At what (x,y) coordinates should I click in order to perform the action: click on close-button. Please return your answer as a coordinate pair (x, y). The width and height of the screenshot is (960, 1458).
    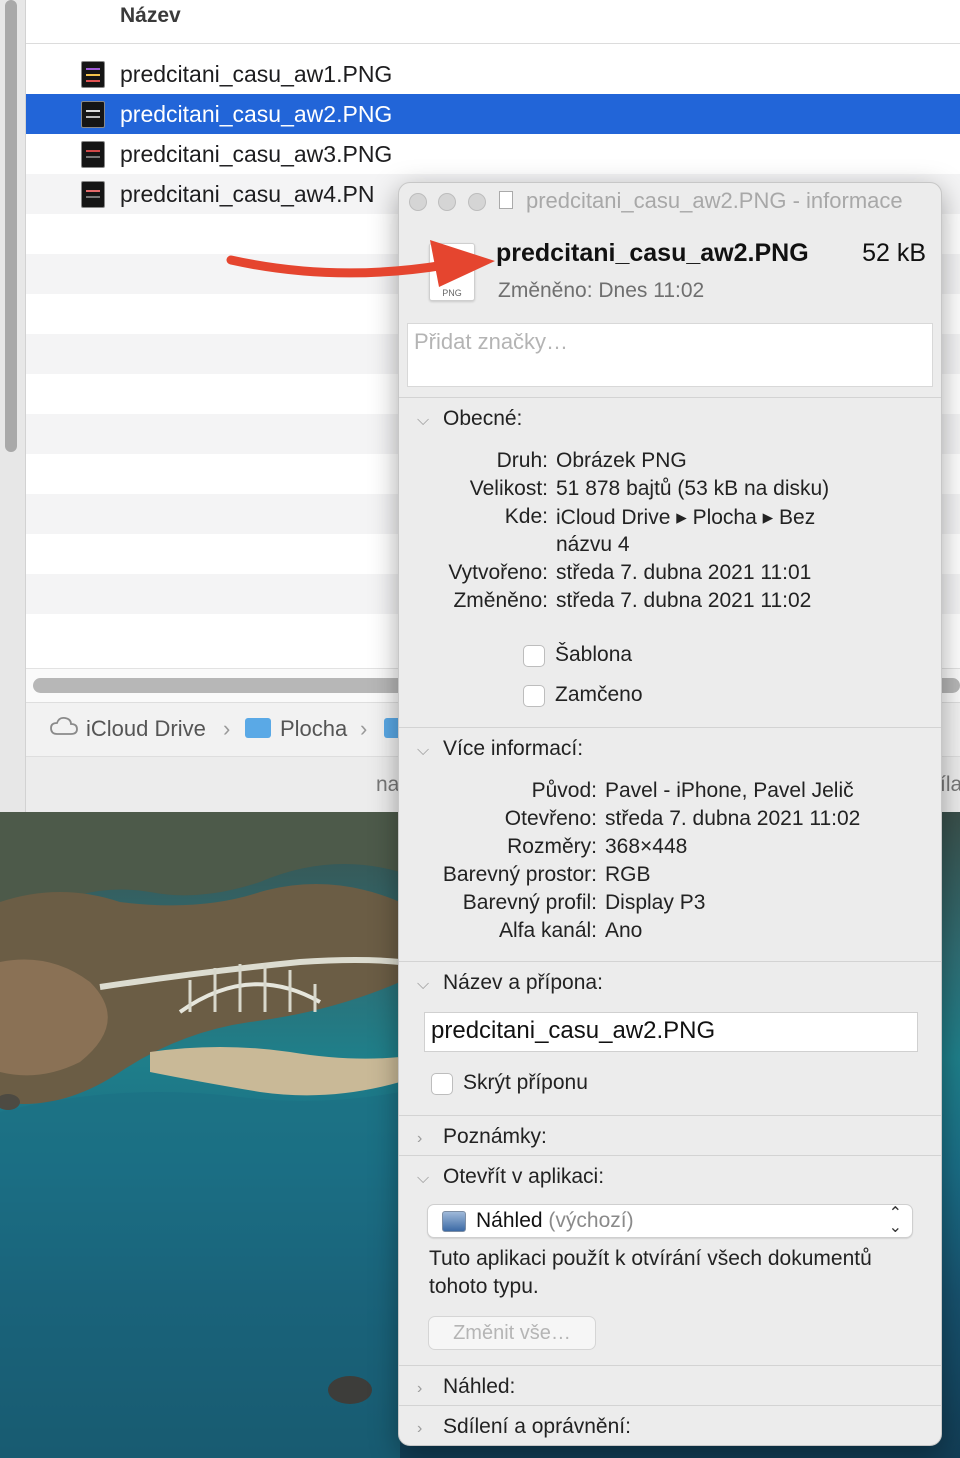
    Looking at the image, I should click on (418, 202).